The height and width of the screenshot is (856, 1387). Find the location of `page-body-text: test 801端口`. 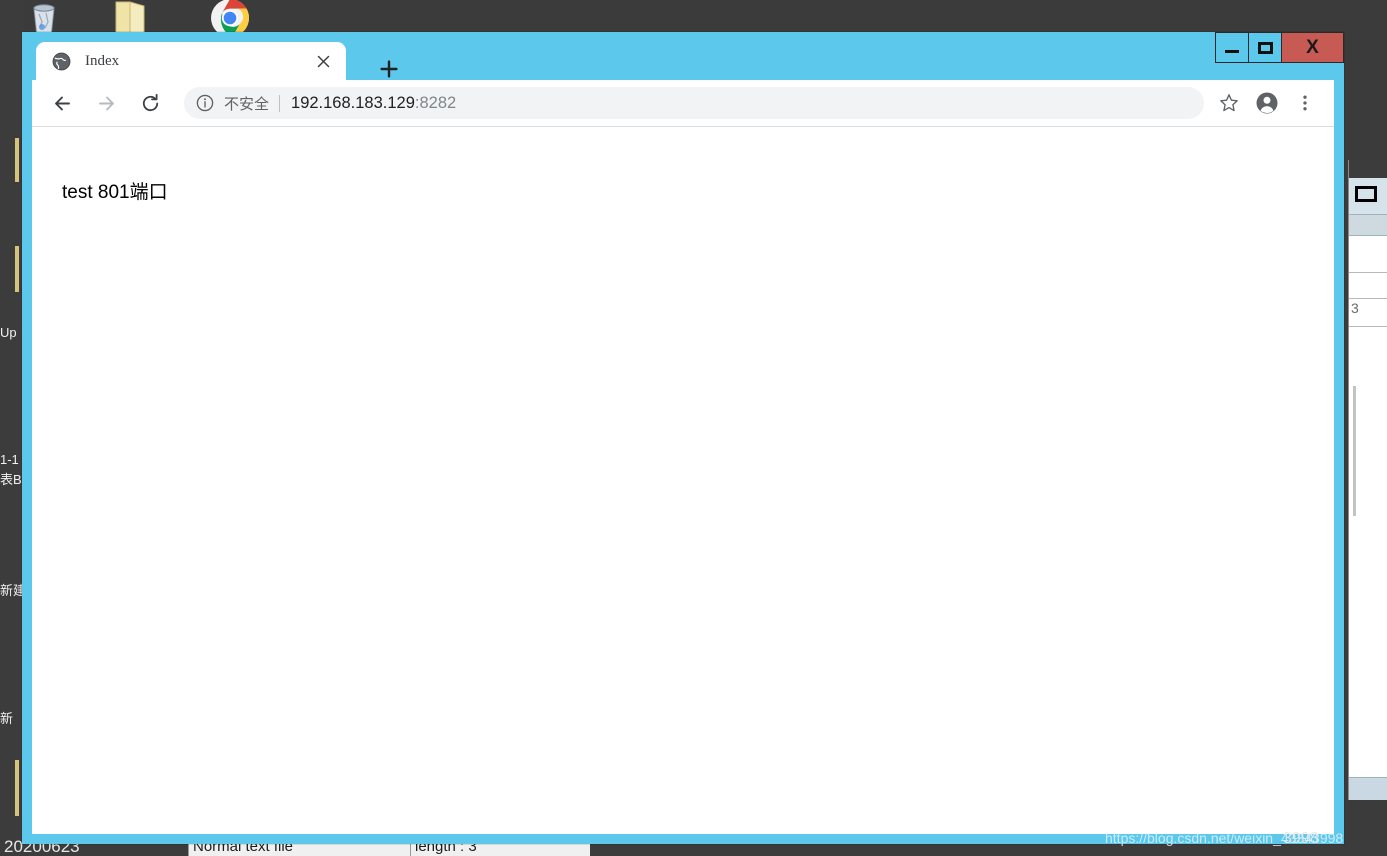

page-body-text: test 801端口 is located at coordinates (115, 192).